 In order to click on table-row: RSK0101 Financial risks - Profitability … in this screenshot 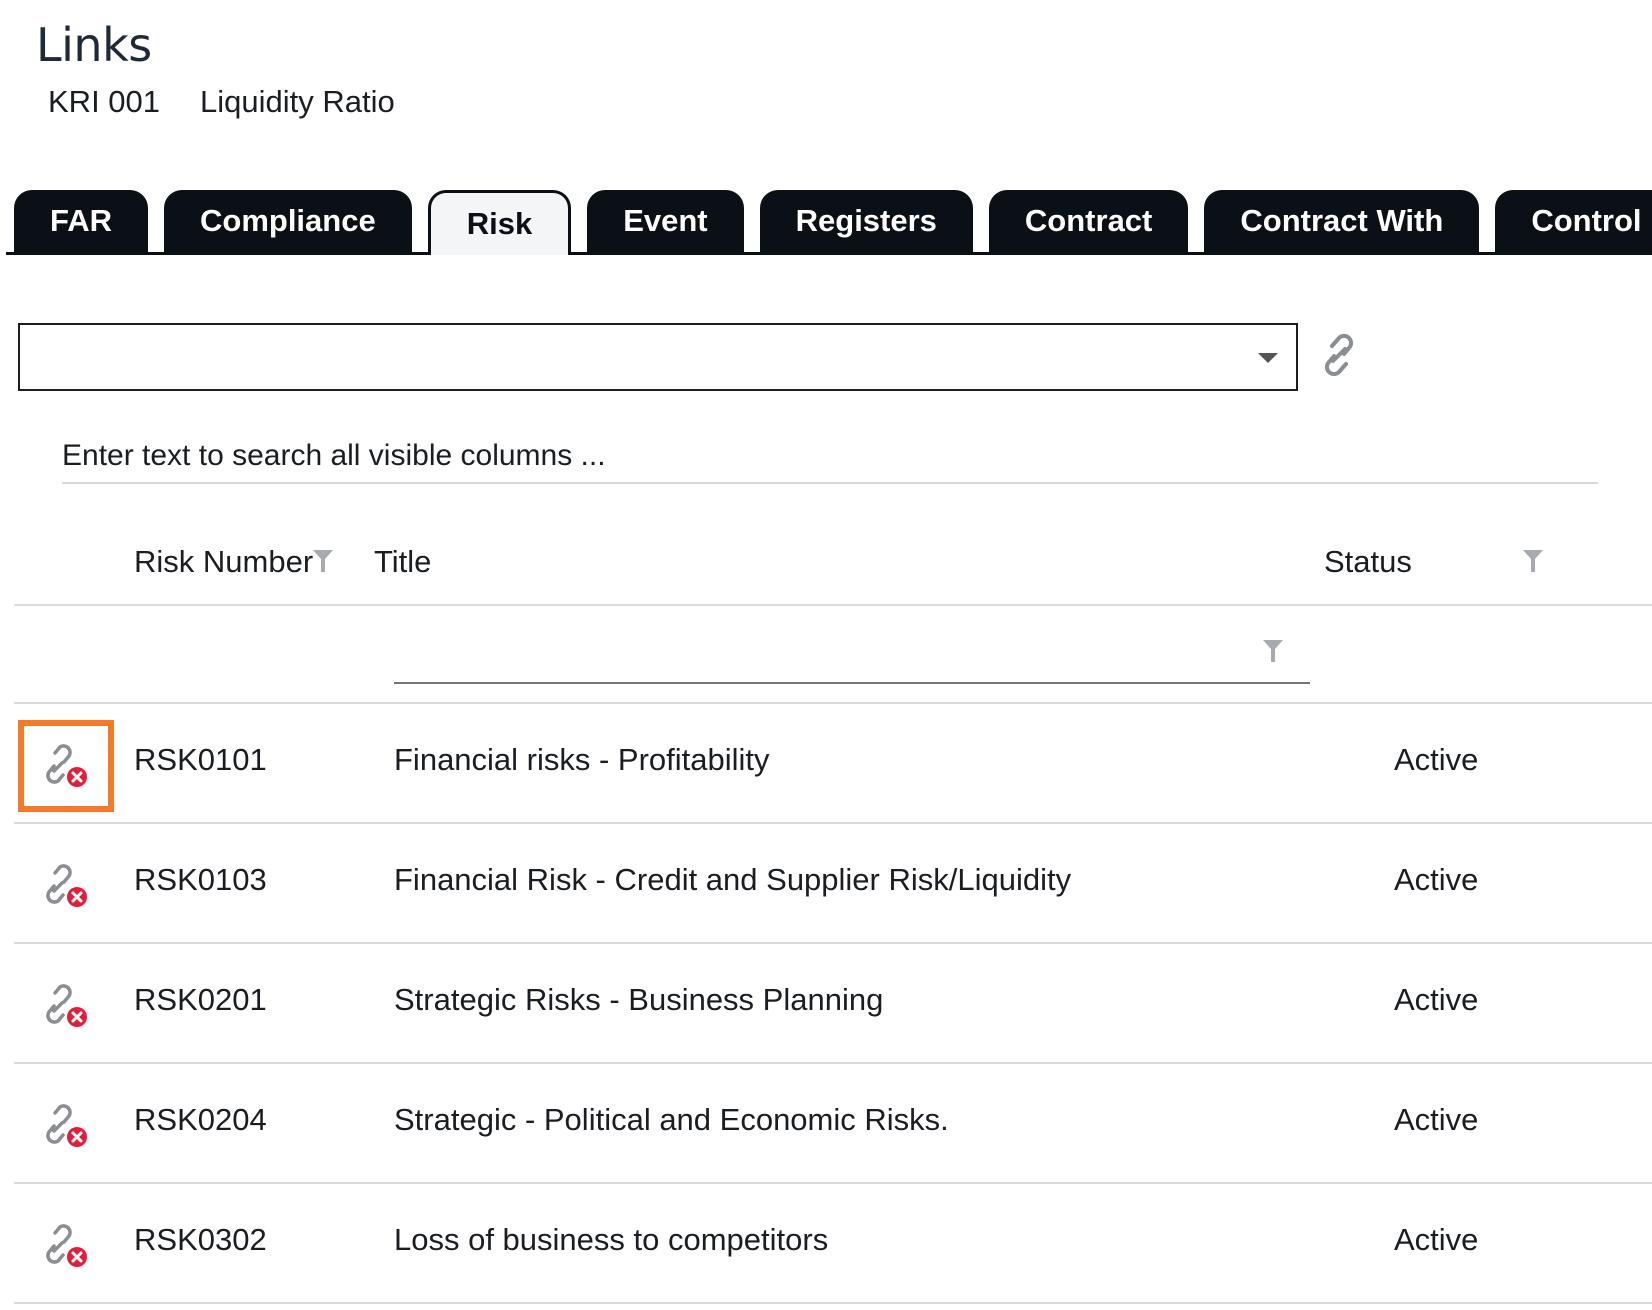, I will do `click(833, 764)`.